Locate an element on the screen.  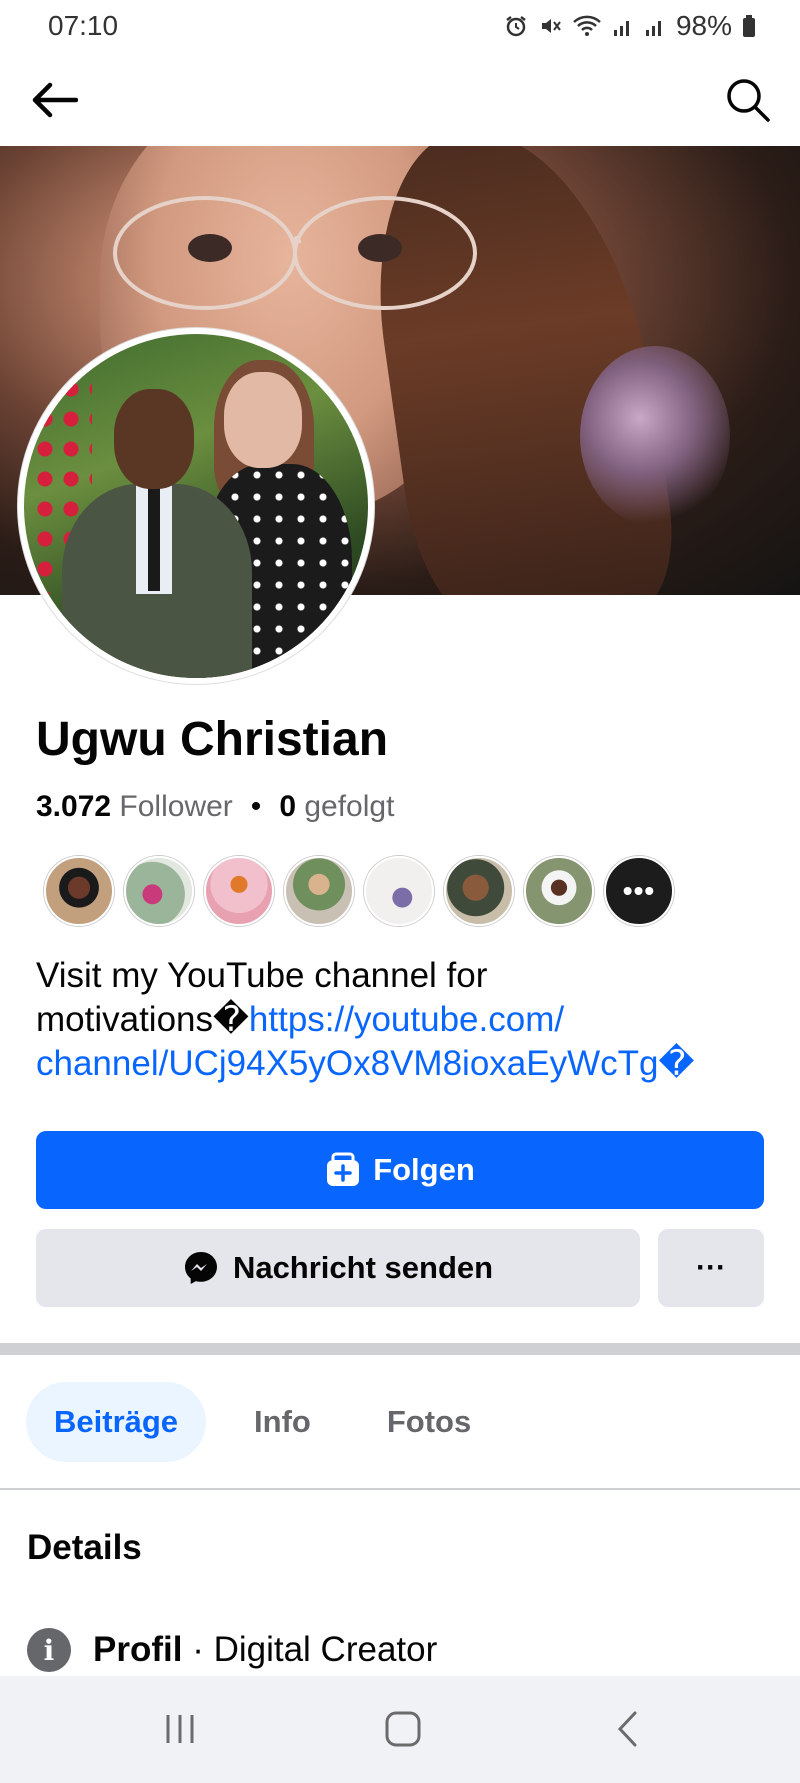
avatar-man-head is located at coordinates (154, 439).